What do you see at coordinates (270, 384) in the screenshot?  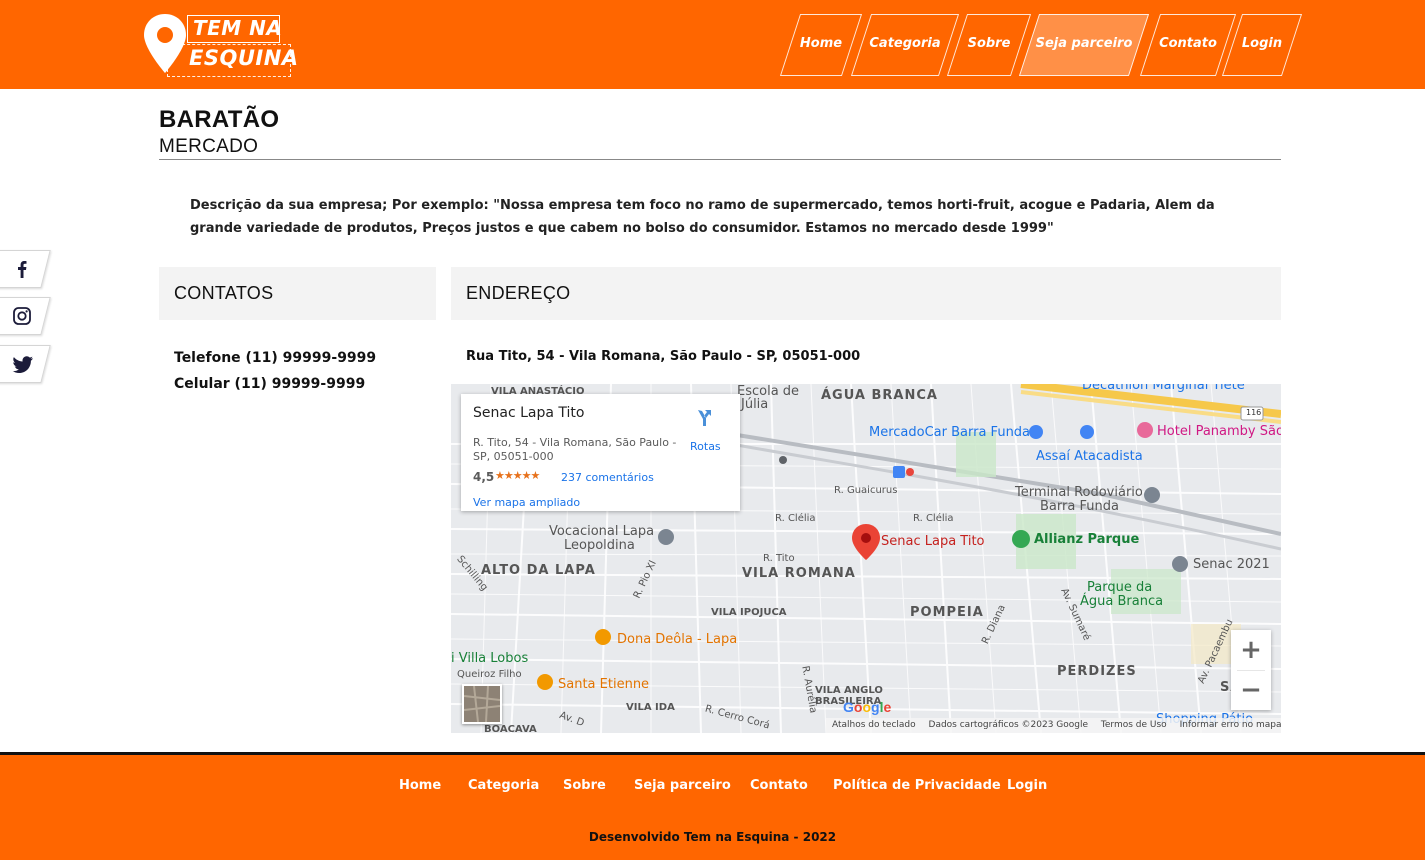 I see `mobile-number: Celular (11) 99999-9999` at bounding box center [270, 384].